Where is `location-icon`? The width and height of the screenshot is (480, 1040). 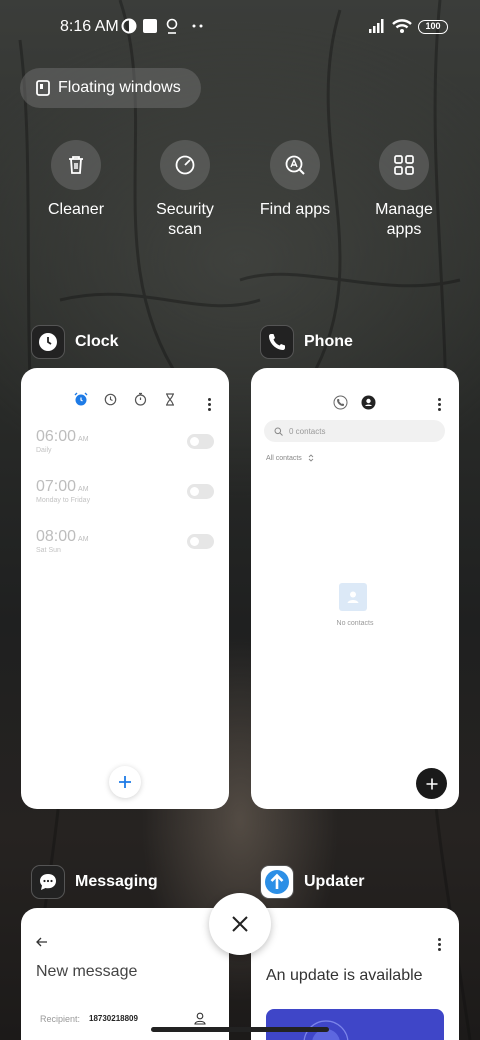 location-icon is located at coordinates (172, 26).